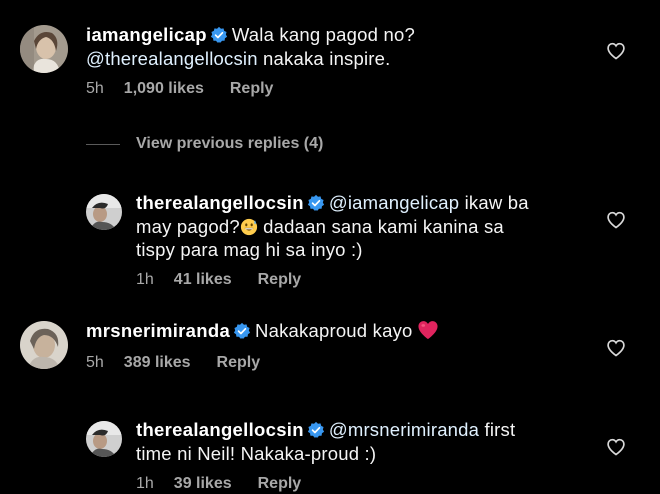  I want to click on likes-count: 41 likes, so click(203, 280).